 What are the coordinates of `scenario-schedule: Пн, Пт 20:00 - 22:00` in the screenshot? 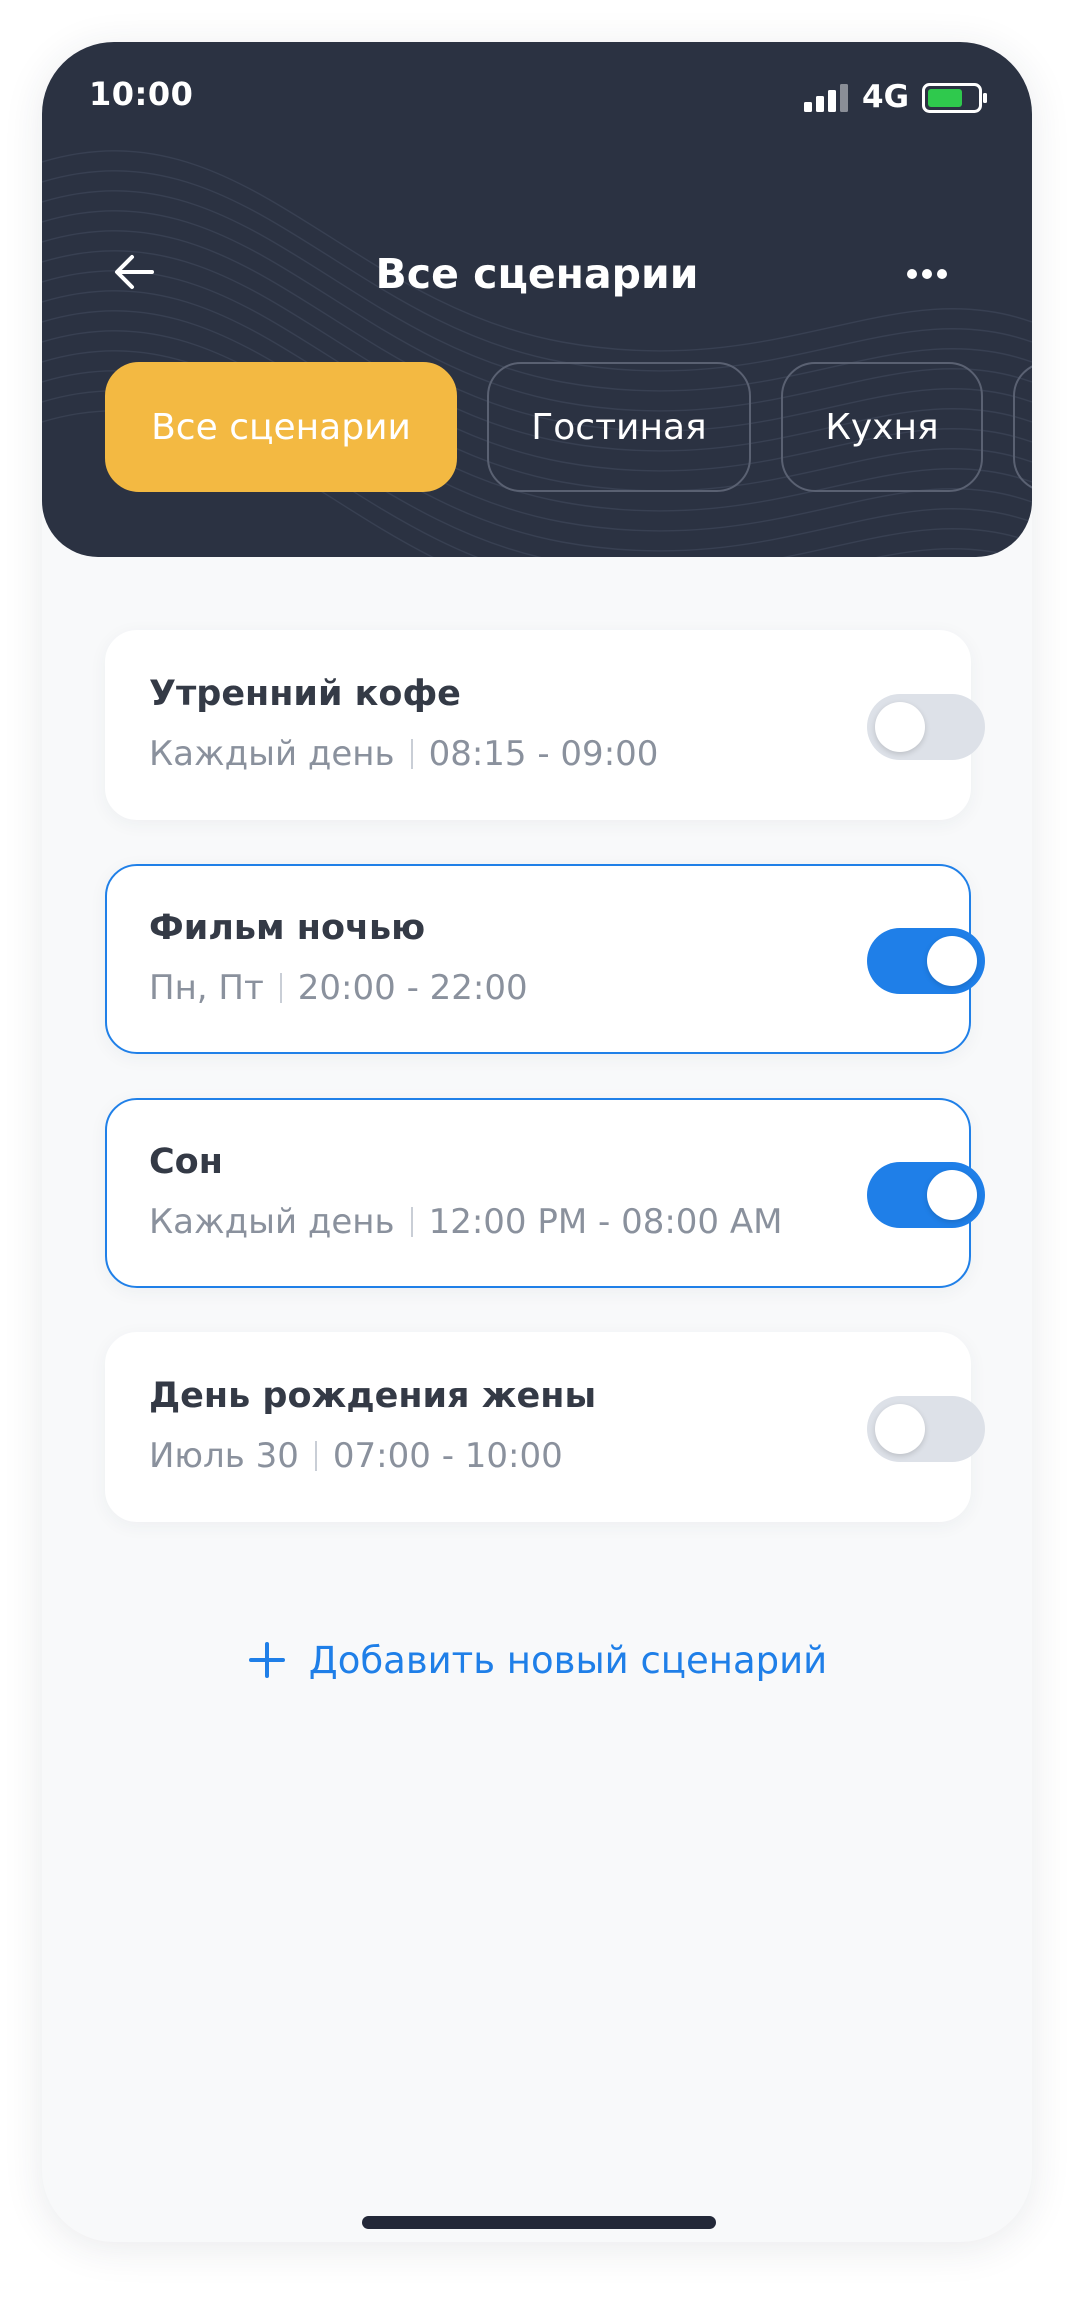 It's located at (338, 988).